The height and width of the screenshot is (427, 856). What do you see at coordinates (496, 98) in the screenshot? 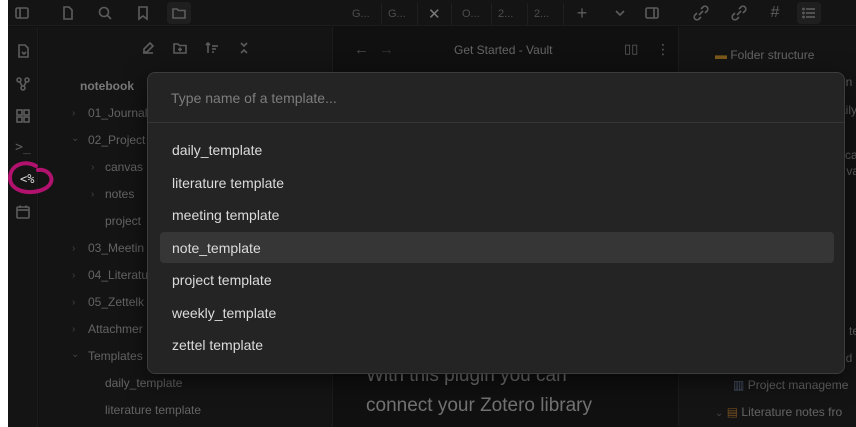
I see `template-search-input` at bounding box center [496, 98].